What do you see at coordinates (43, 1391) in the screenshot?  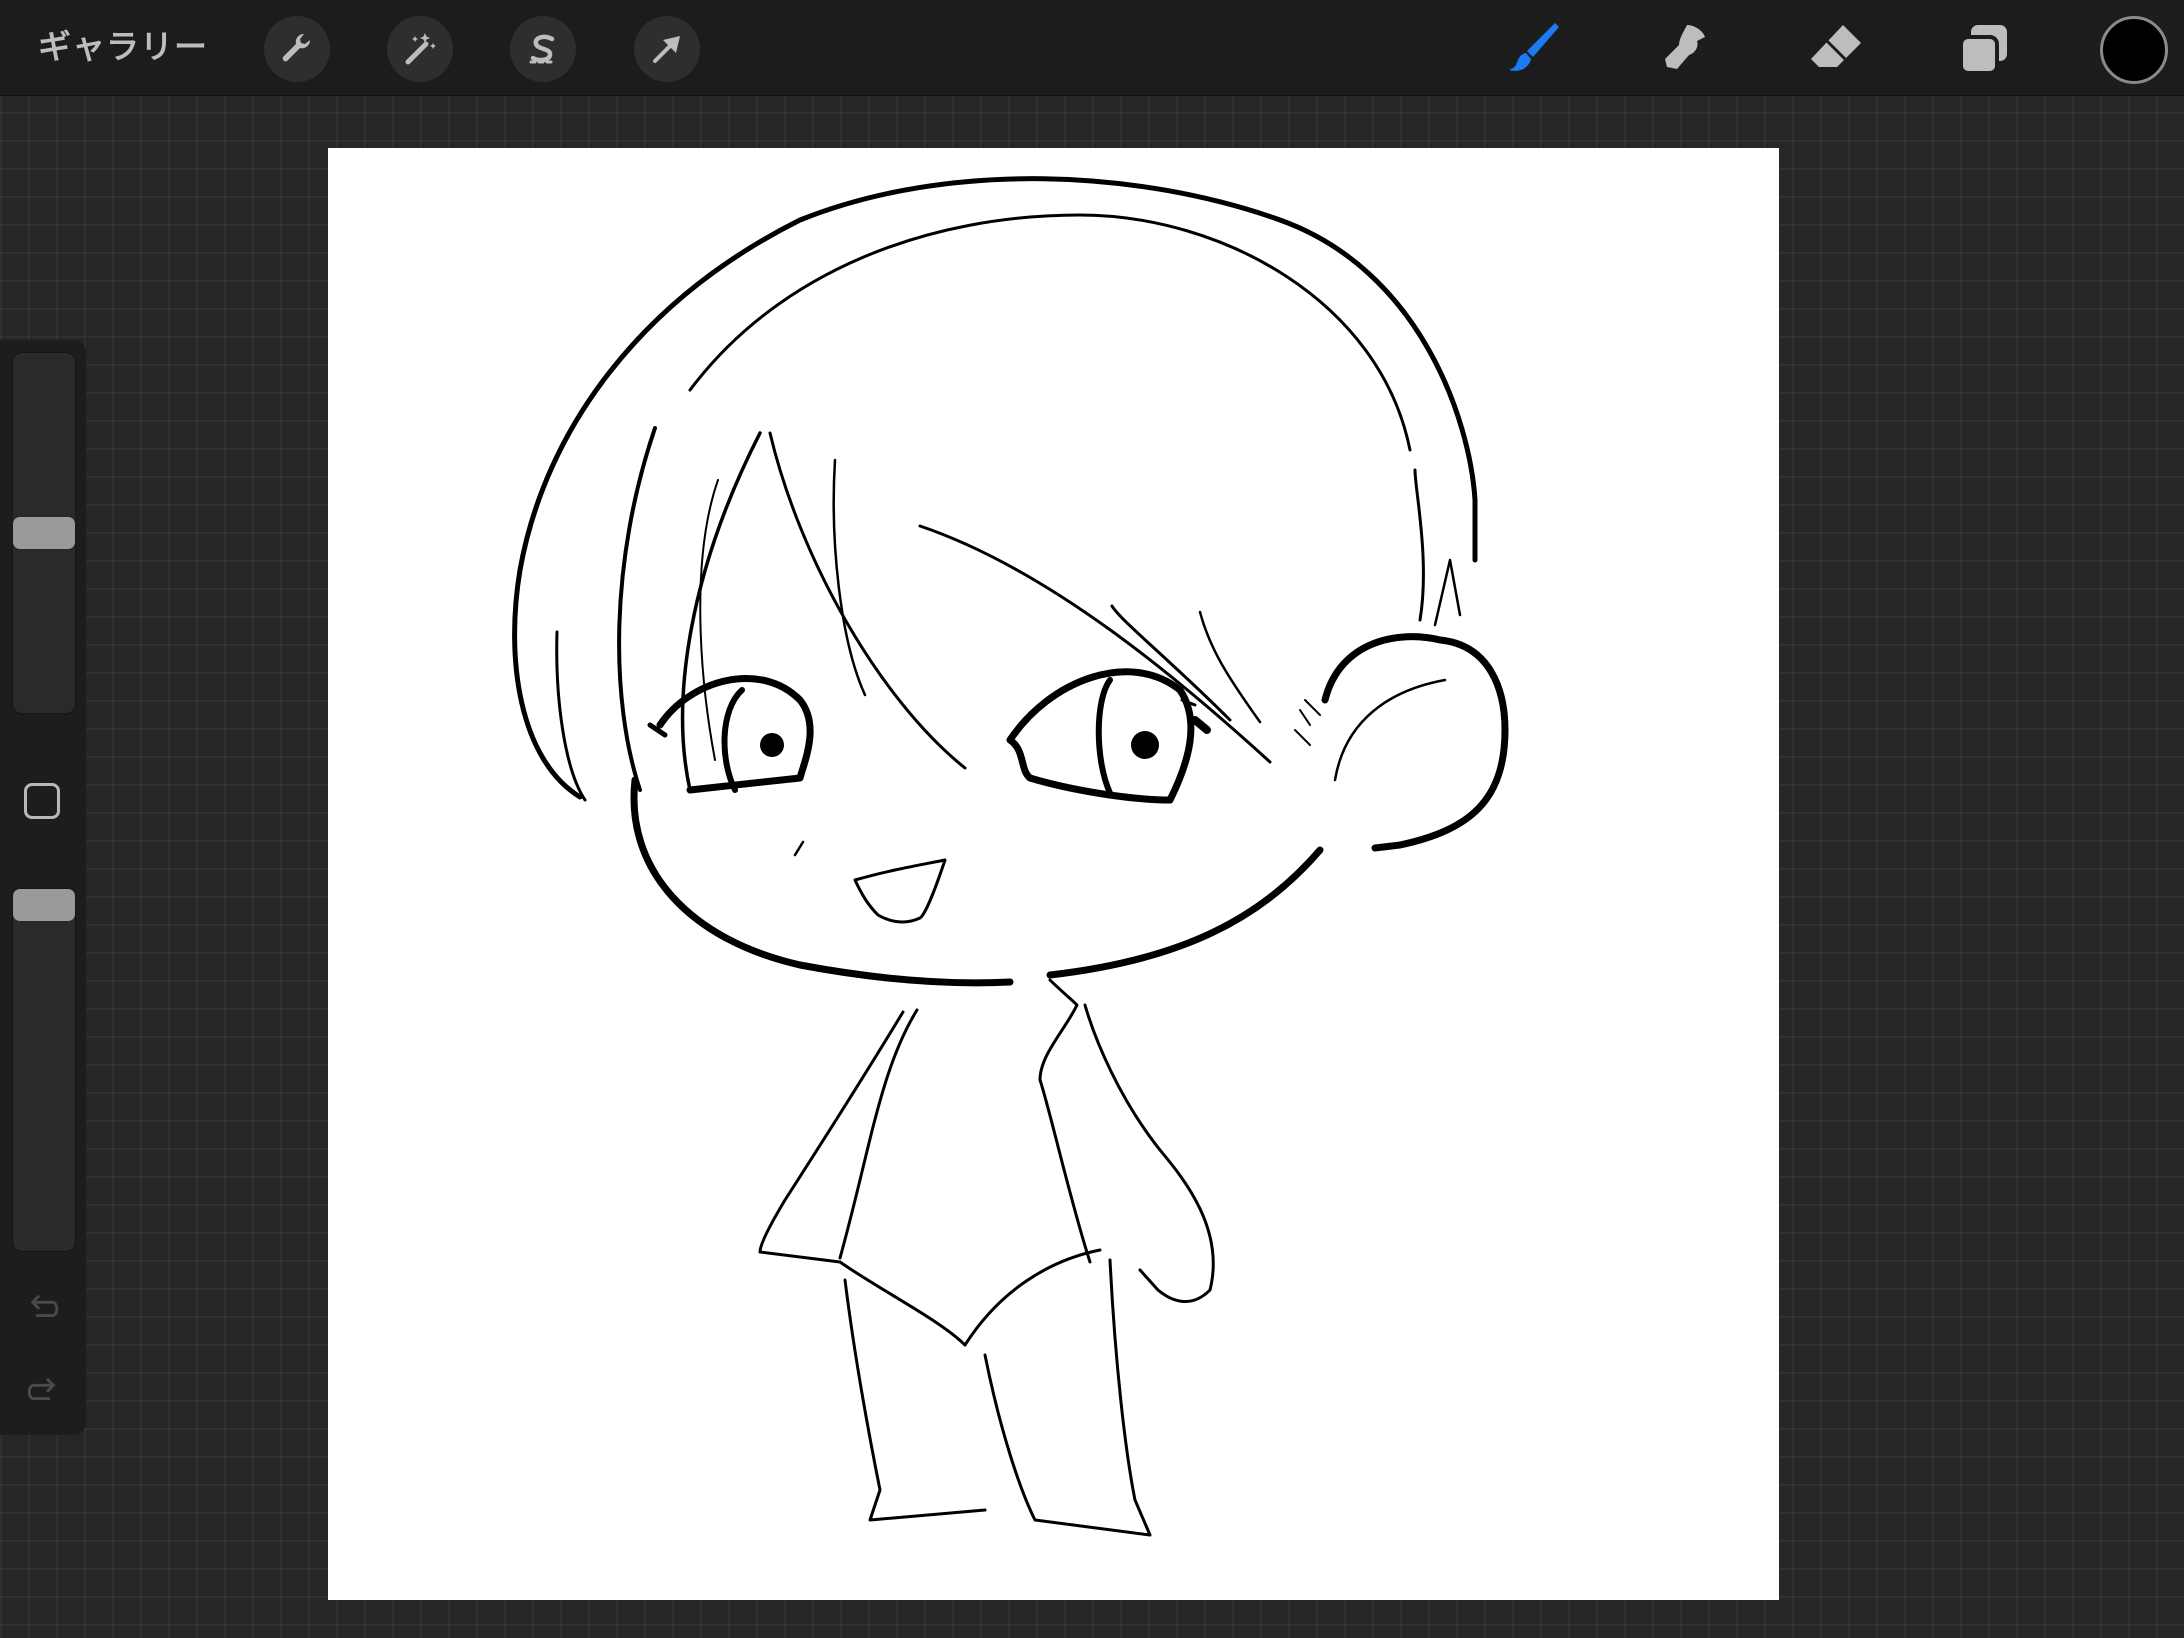 I see `redo-icon` at bounding box center [43, 1391].